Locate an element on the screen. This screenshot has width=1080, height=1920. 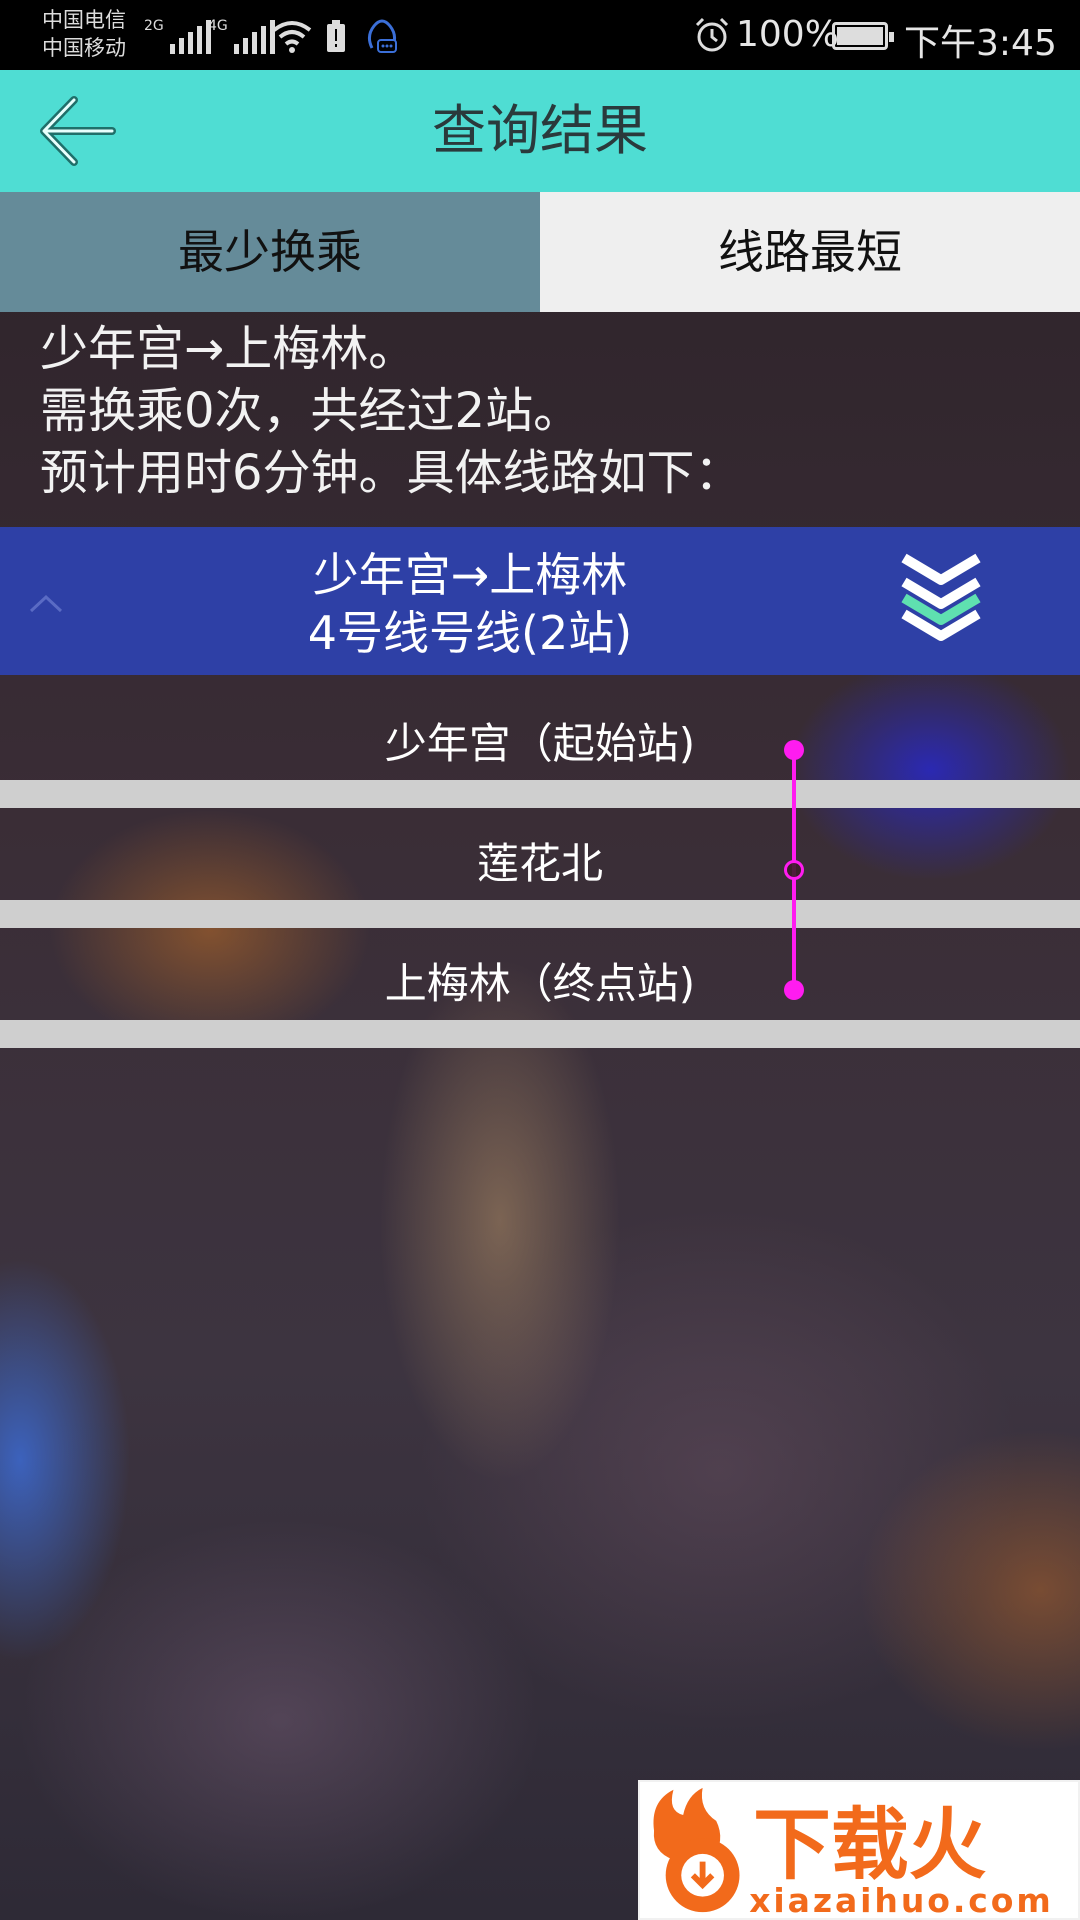
start-station-marker is located at coordinates (794, 750).